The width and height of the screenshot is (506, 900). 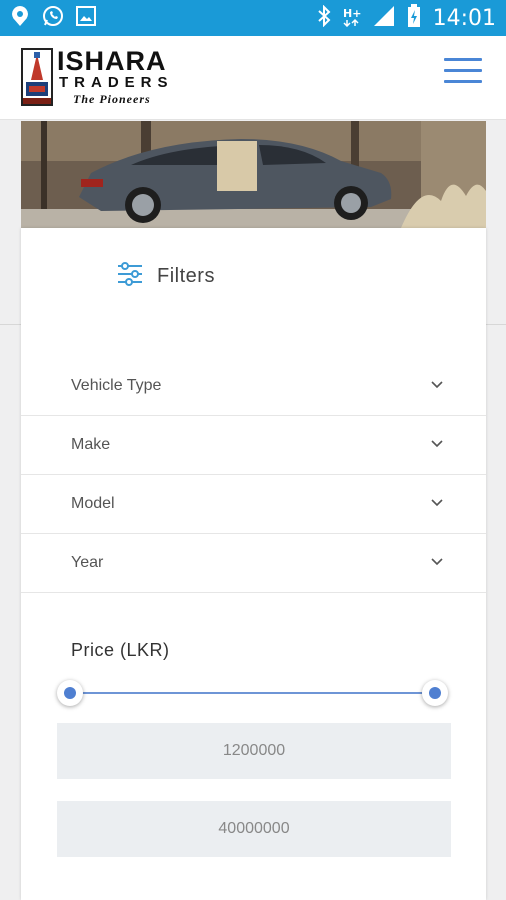 I want to click on price-slider-track, so click(x=252, y=693).